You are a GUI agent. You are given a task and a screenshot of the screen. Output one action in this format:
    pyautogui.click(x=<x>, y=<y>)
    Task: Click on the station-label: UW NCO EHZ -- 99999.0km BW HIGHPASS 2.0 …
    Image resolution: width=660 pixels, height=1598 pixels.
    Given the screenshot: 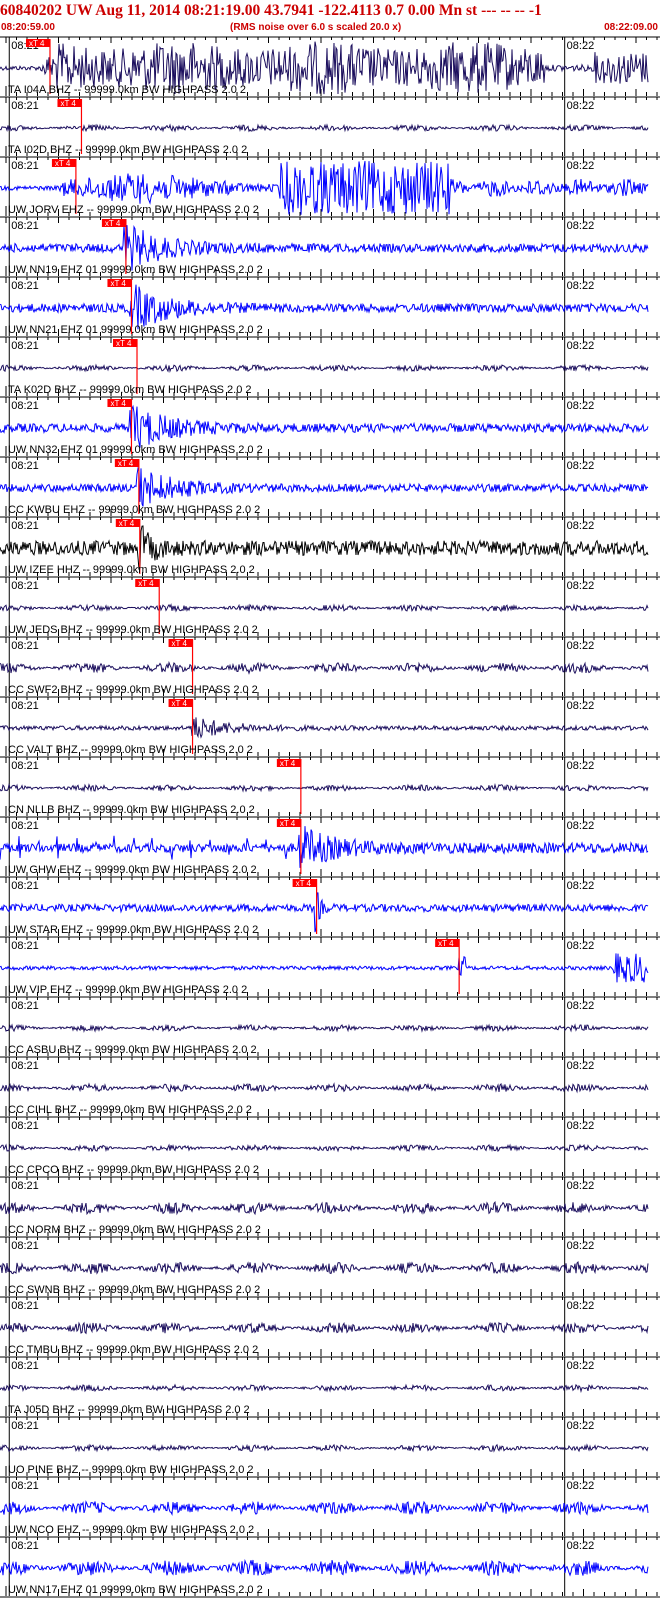 What is the action you would take?
    pyautogui.click(x=131, y=1530)
    